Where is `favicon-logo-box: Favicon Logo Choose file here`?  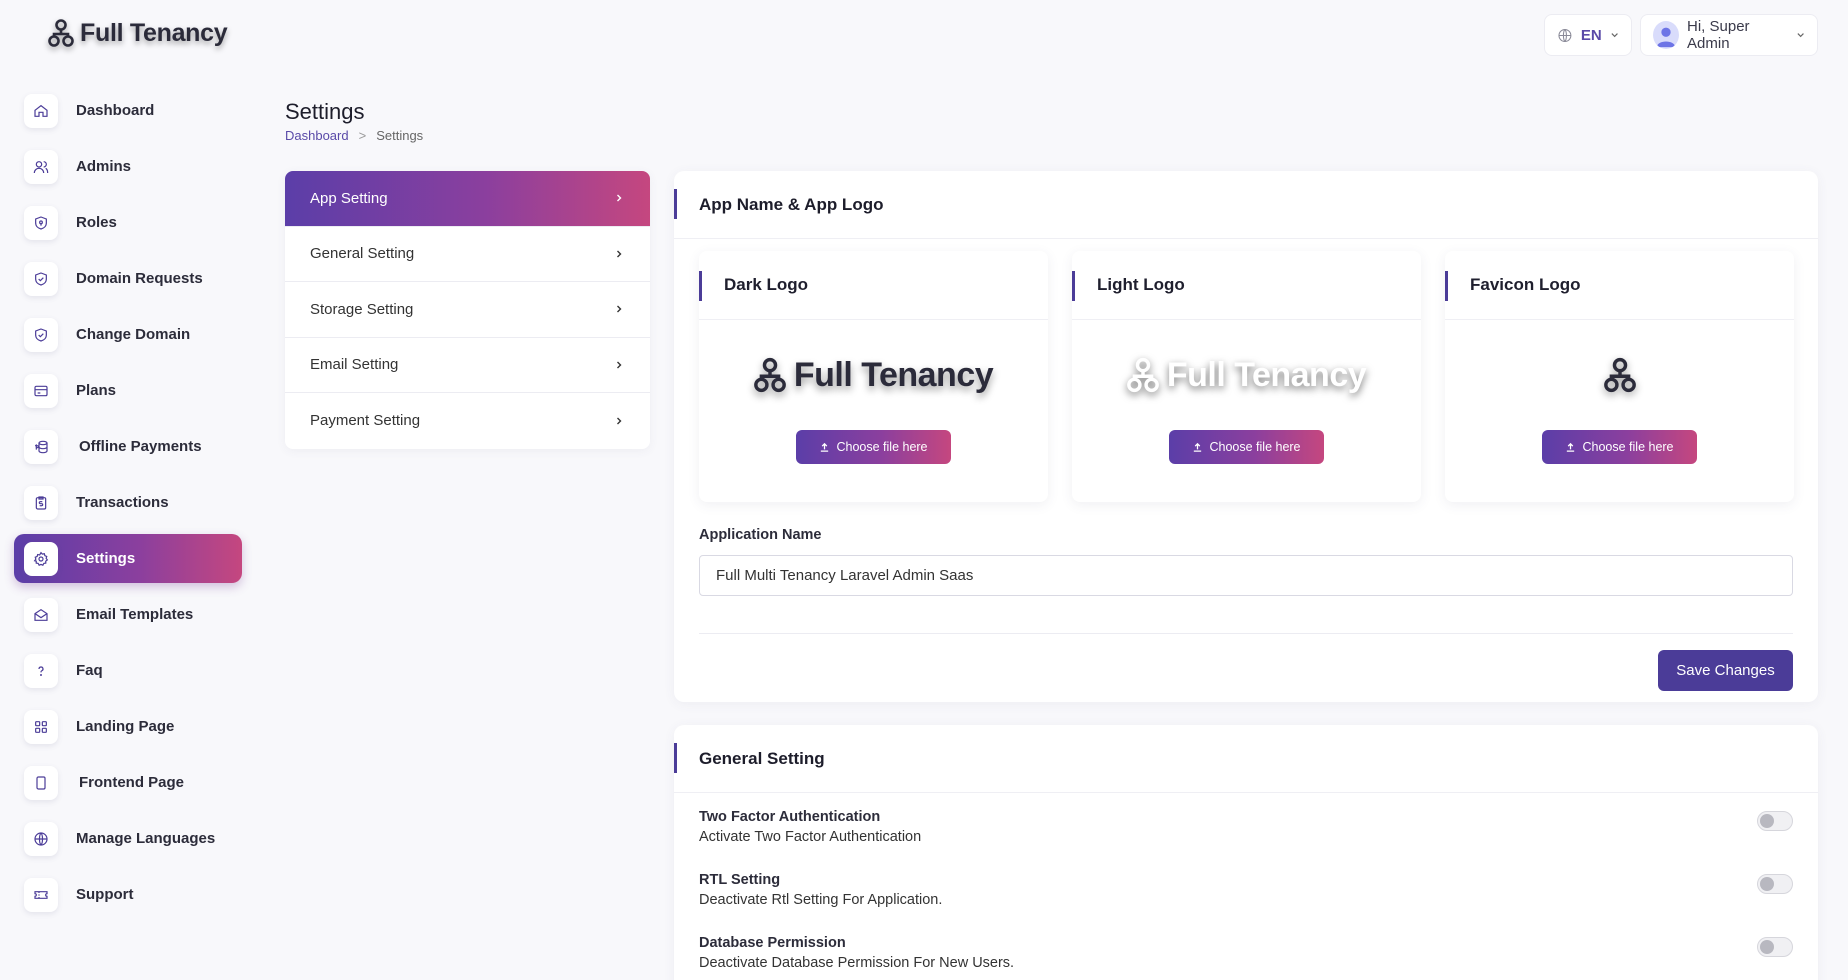
favicon-logo-box: Favicon Logo Choose file here is located at coordinates (1619, 376).